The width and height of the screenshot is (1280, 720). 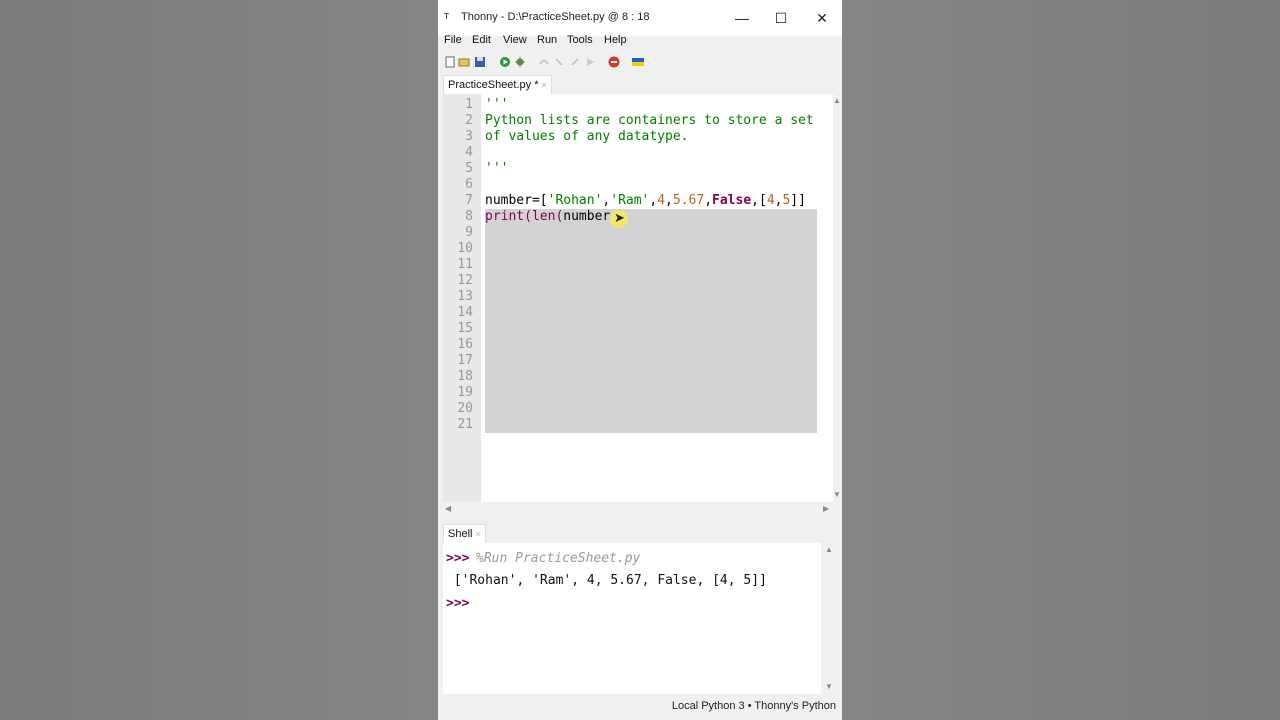 What do you see at coordinates (587, 136) in the screenshot?
I see `code-line-3: of values of any datatype.` at bounding box center [587, 136].